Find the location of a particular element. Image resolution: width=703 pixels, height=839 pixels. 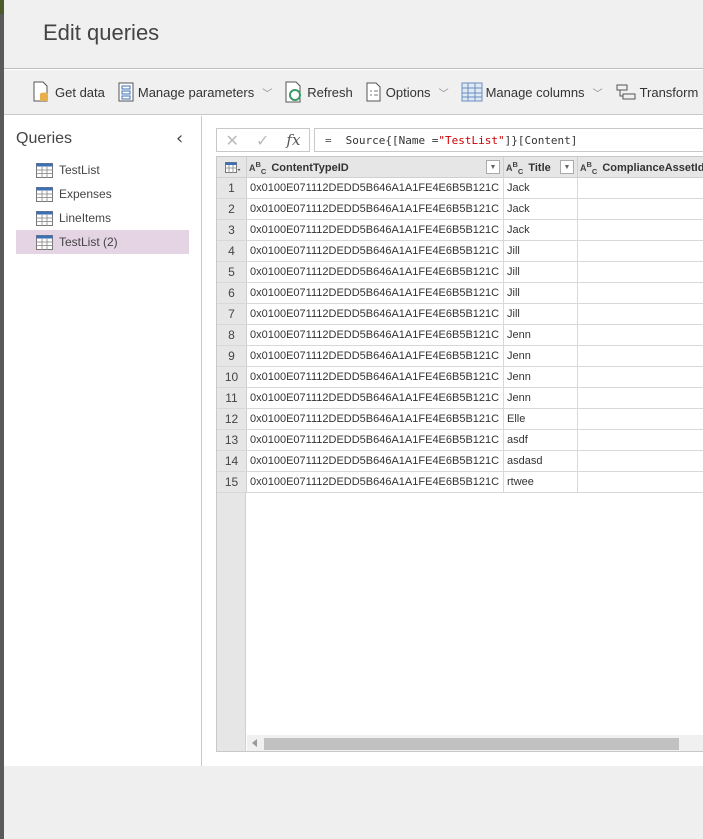

cancel-x-icon: ✕ is located at coordinates (232, 140).